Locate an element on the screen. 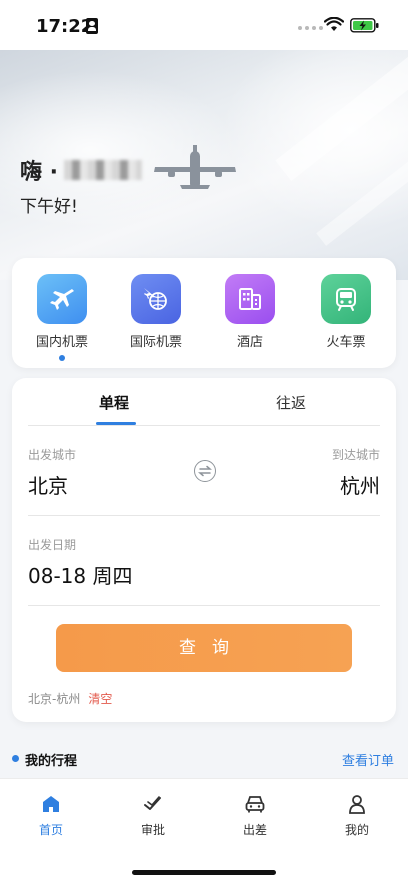 The width and height of the screenshot is (408, 883). greeting-subtitle: 下午好! is located at coordinates (49, 207).